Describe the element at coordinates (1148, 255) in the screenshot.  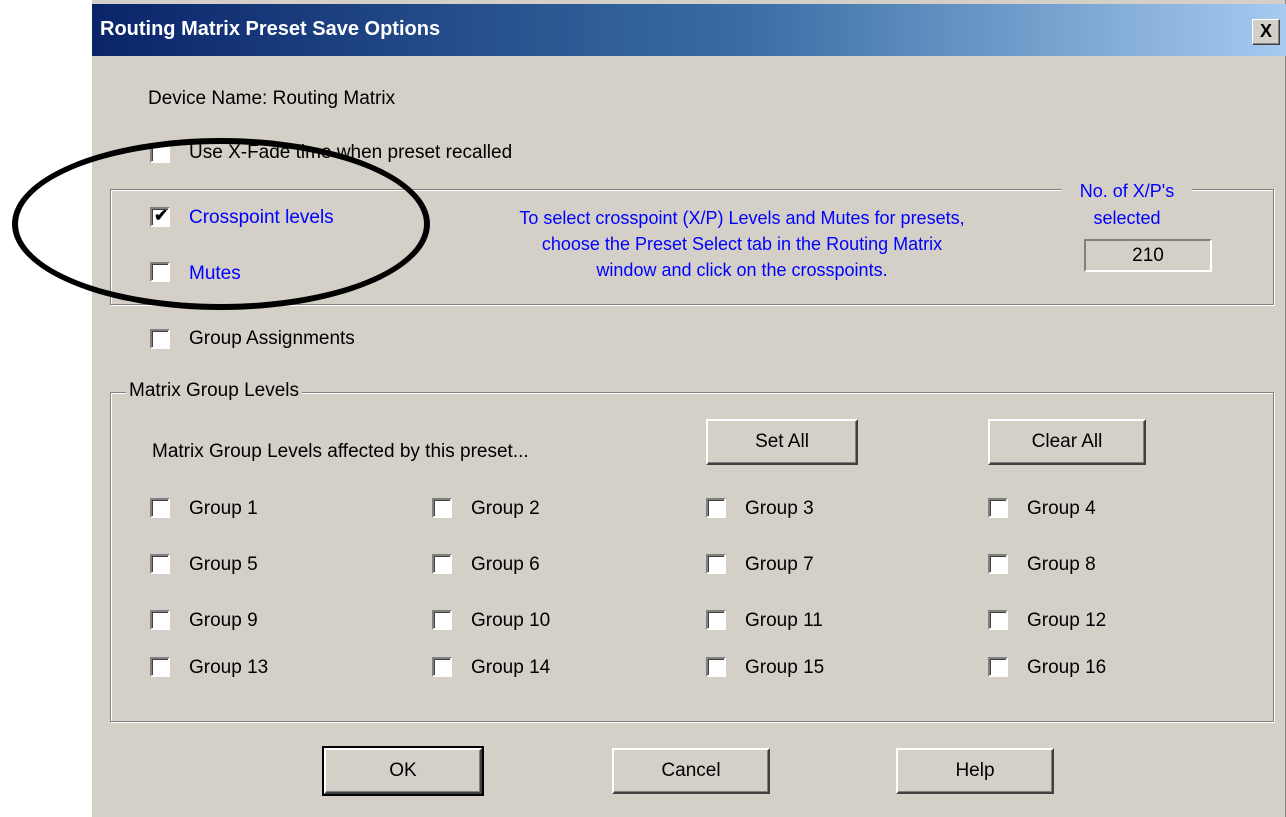
I see `xp-count-field: 210` at that location.